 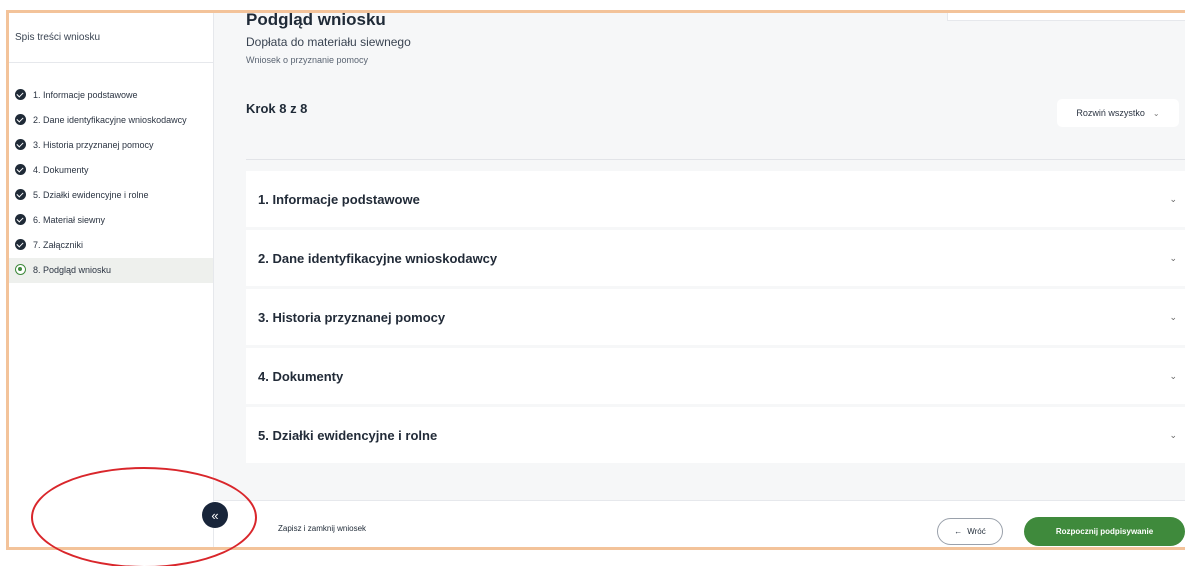 I want to click on page-caption: Wniosek o przyznanie pomocy, so click(x=307, y=60).